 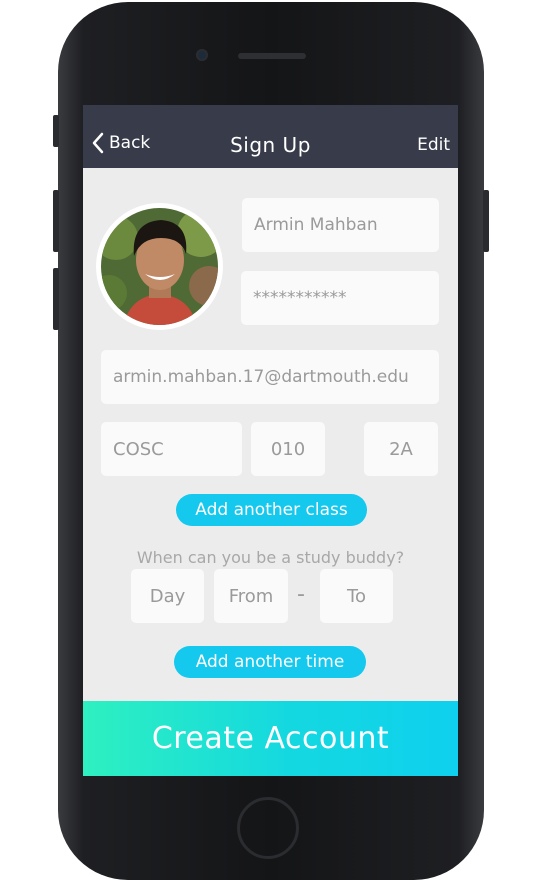 What do you see at coordinates (270, 738) in the screenshot?
I see `create-account-button: Create Account` at bounding box center [270, 738].